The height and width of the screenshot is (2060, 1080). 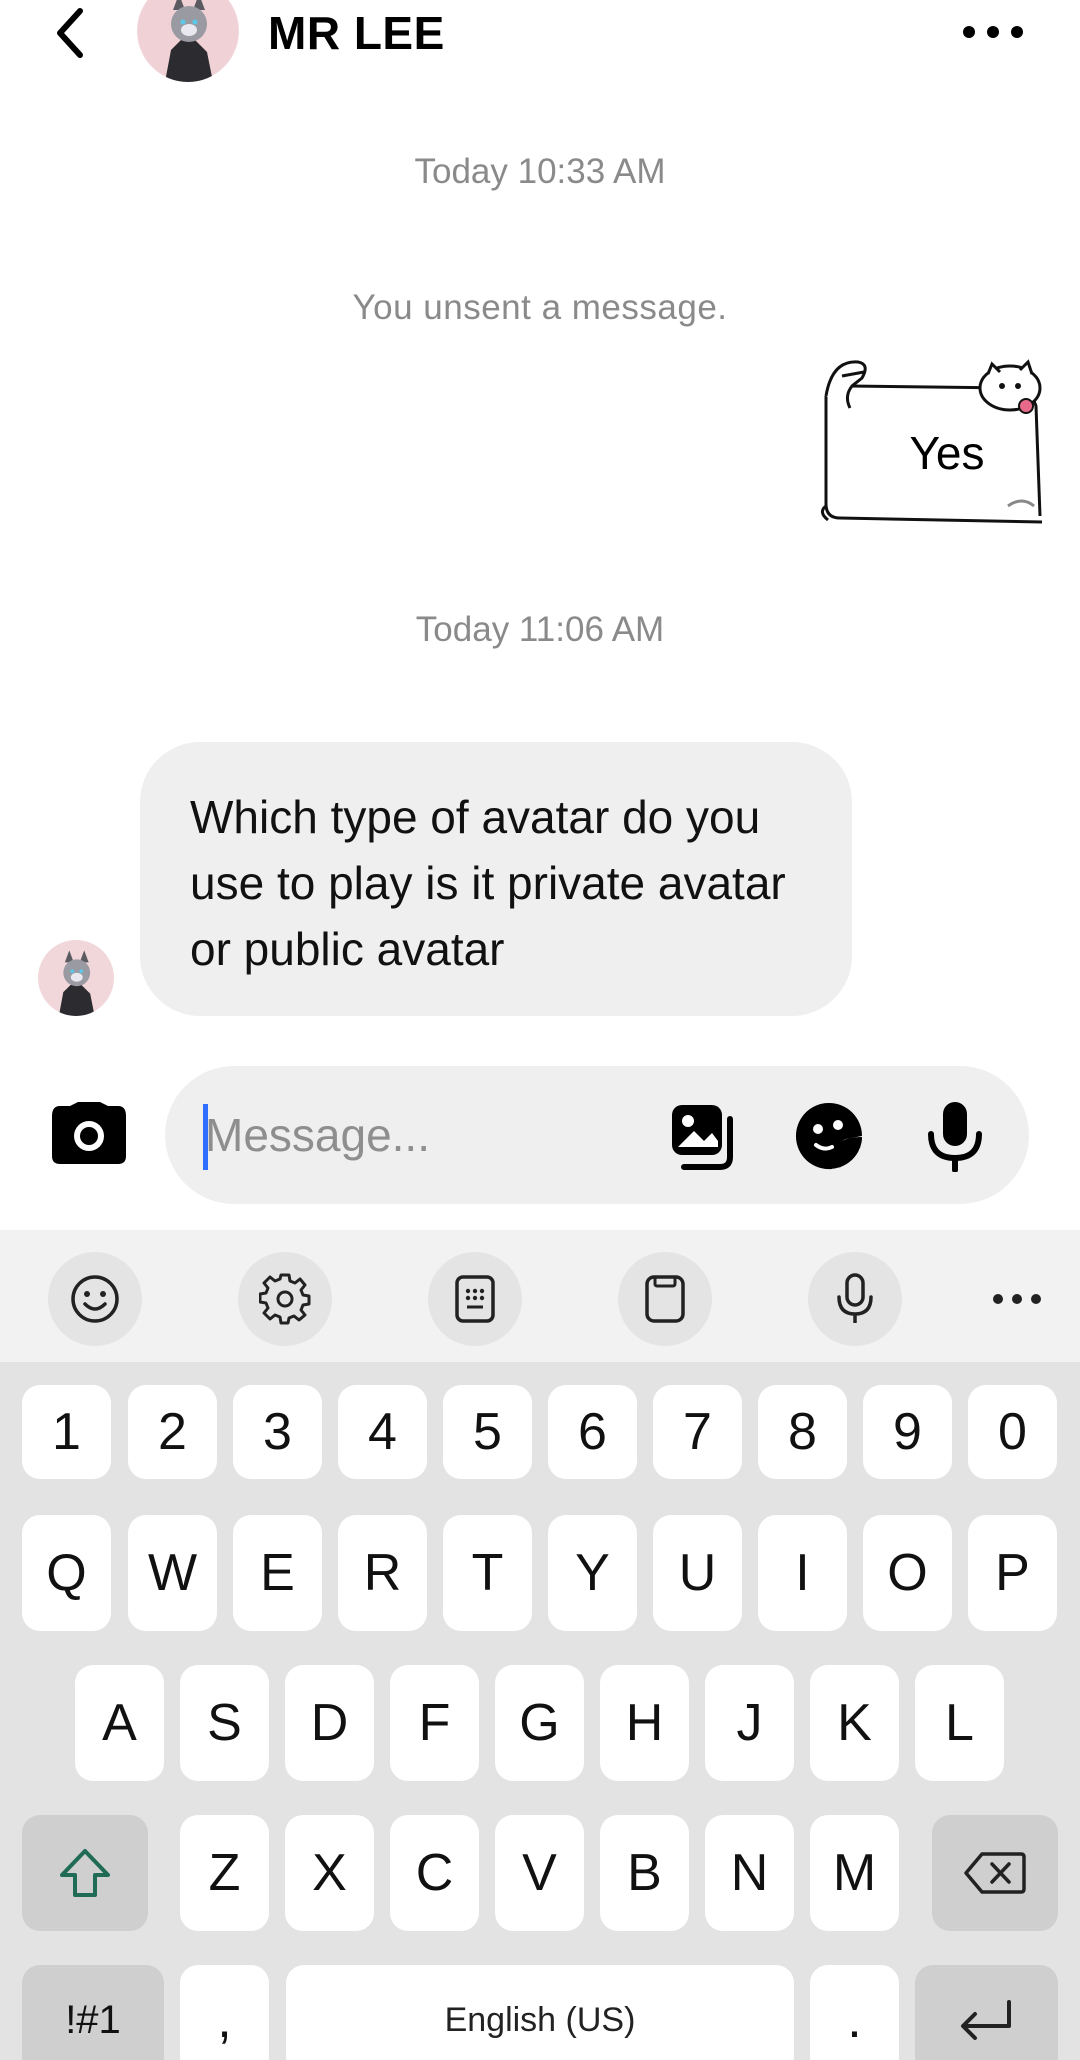 What do you see at coordinates (959, 1723) in the screenshot?
I see `key-l: L` at bounding box center [959, 1723].